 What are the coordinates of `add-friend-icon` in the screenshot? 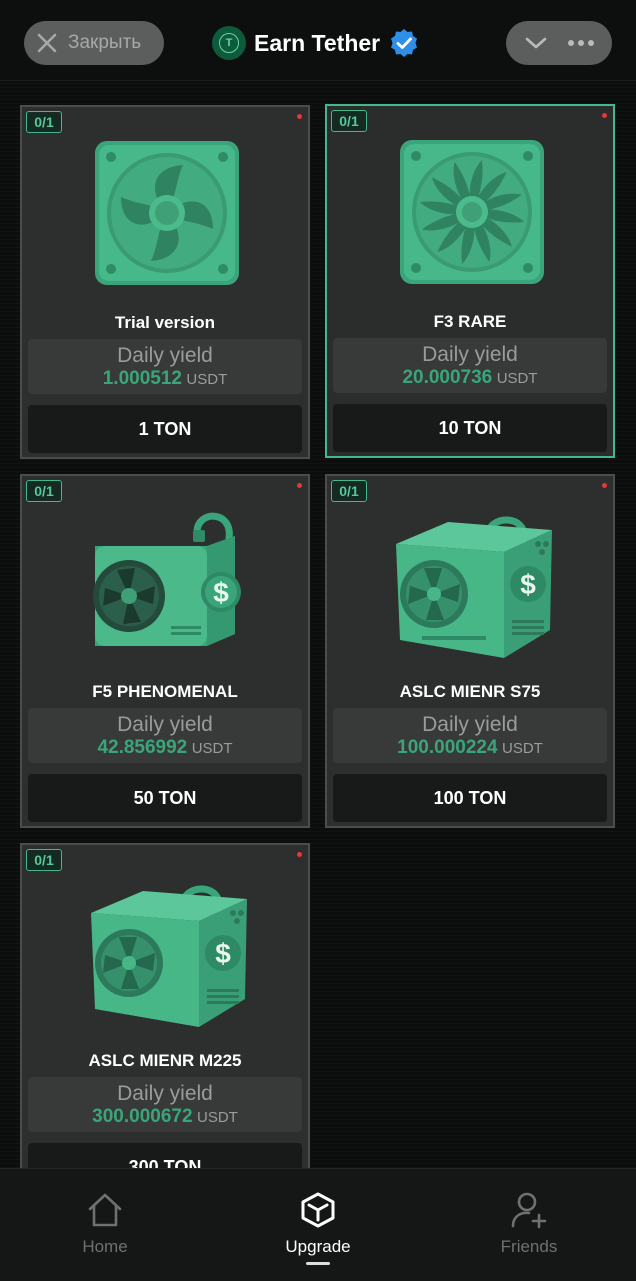 It's located at (529, 1210).